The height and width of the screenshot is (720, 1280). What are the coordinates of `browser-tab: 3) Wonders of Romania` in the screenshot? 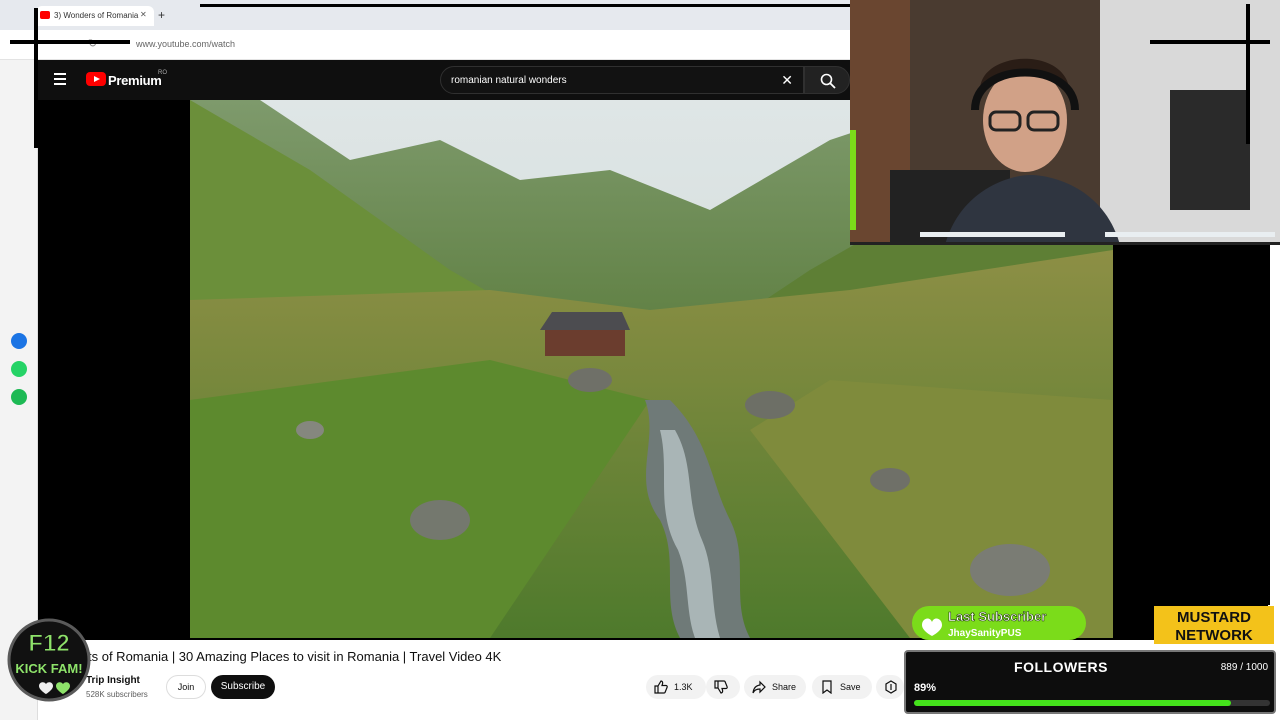 It's located at (95, 16).